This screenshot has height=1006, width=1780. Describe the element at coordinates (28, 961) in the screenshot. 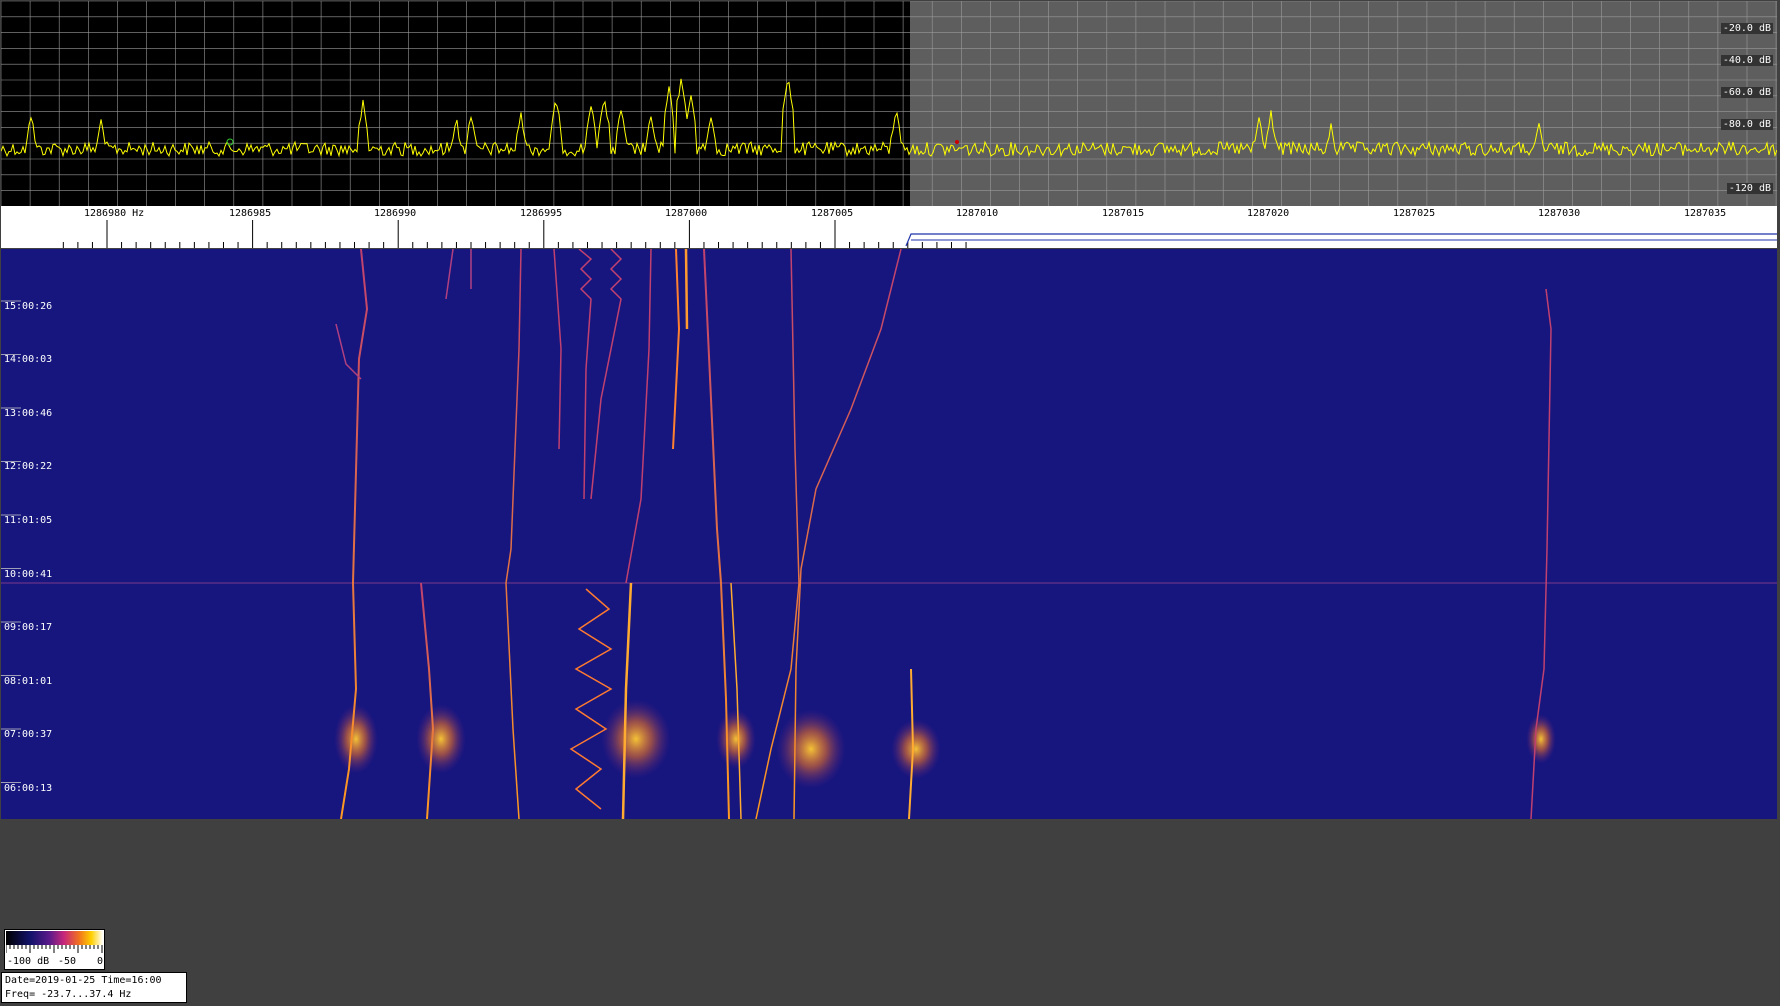

I see `colorbar-label-min: -100 dB` at that location.